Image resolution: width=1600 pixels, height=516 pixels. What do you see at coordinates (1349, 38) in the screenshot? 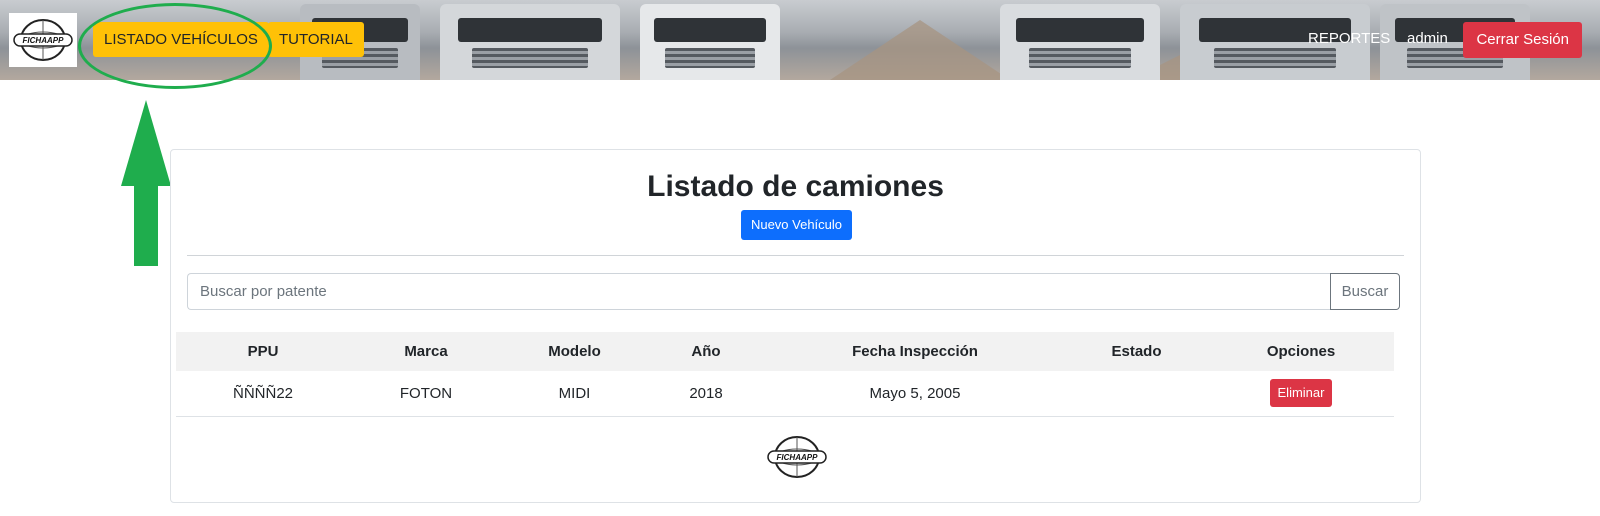
I see `nav-reportes: REPORTES` at bounding box center [1349, 38].